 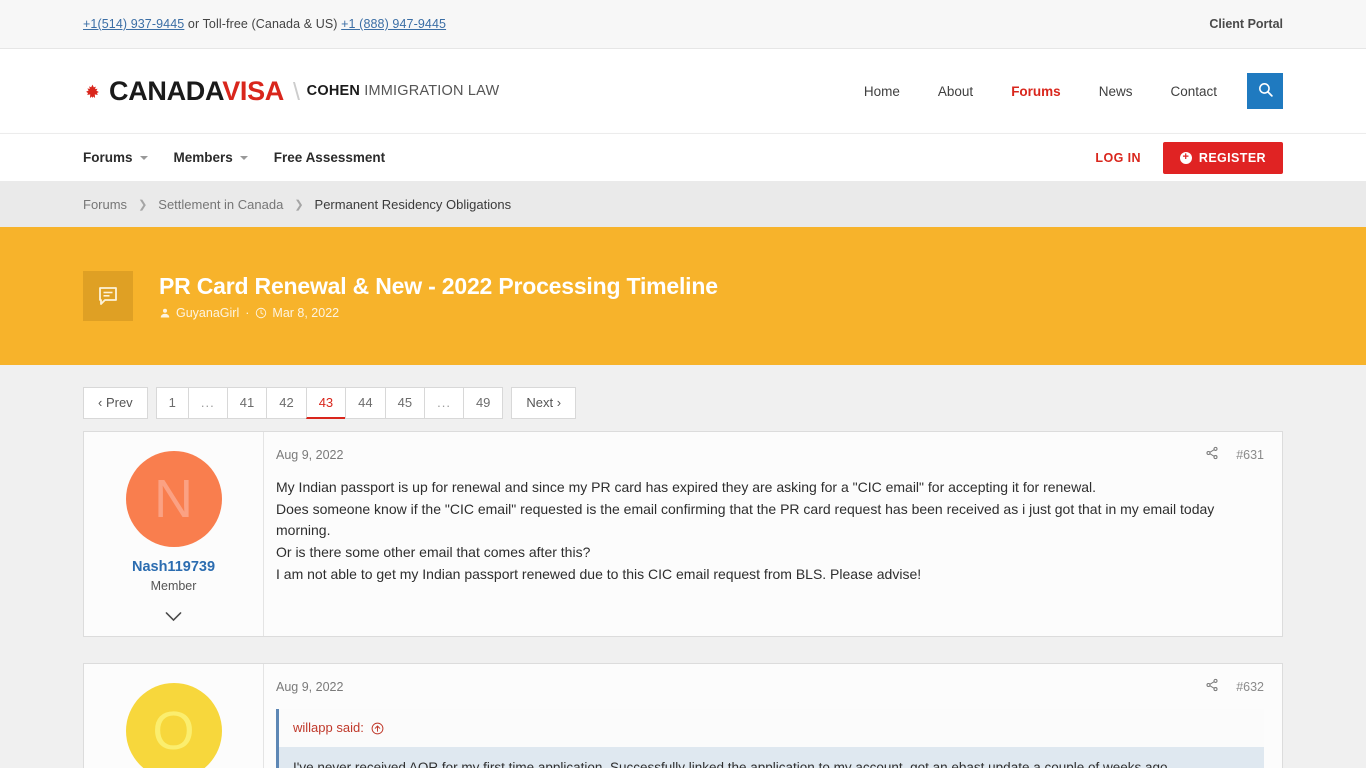 What do you see at coordinates (286, 403) in the screenshot?
I see `pagination-page-42: 42` at bounding box center [286, 403].